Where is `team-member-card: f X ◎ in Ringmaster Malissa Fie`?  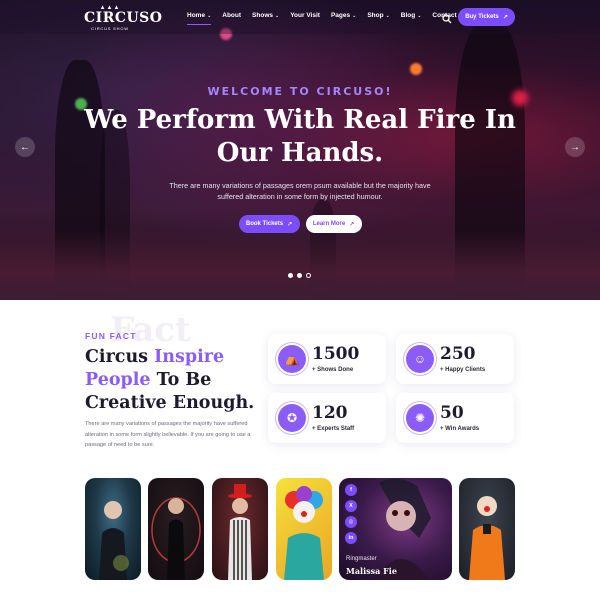
team-member-card: f X ◎ in Ringmaster Malissa Fie is located at coordinates (395, 529).